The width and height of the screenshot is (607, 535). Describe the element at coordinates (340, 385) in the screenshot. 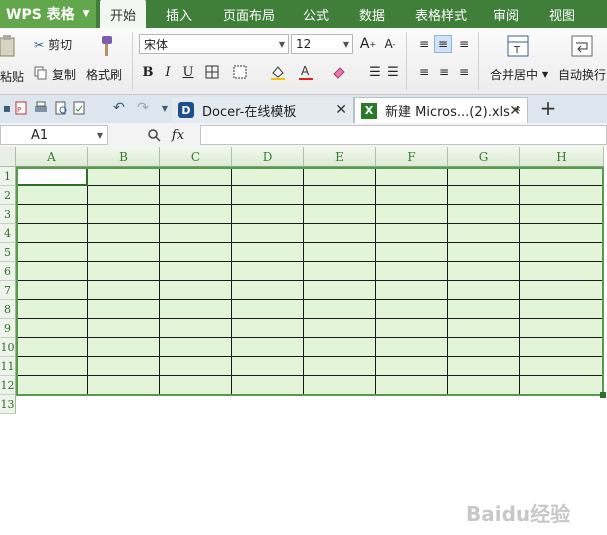

I see `cell-e12` at that location.